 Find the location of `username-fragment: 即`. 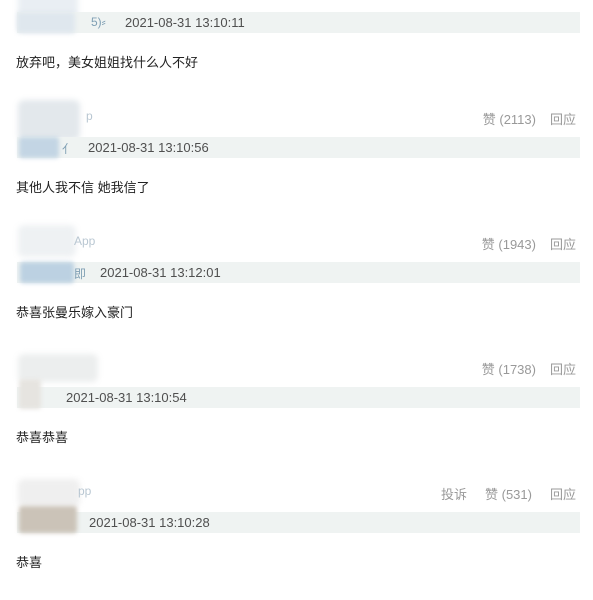

username-fragment: 即 is located at coordinates (80, 274).